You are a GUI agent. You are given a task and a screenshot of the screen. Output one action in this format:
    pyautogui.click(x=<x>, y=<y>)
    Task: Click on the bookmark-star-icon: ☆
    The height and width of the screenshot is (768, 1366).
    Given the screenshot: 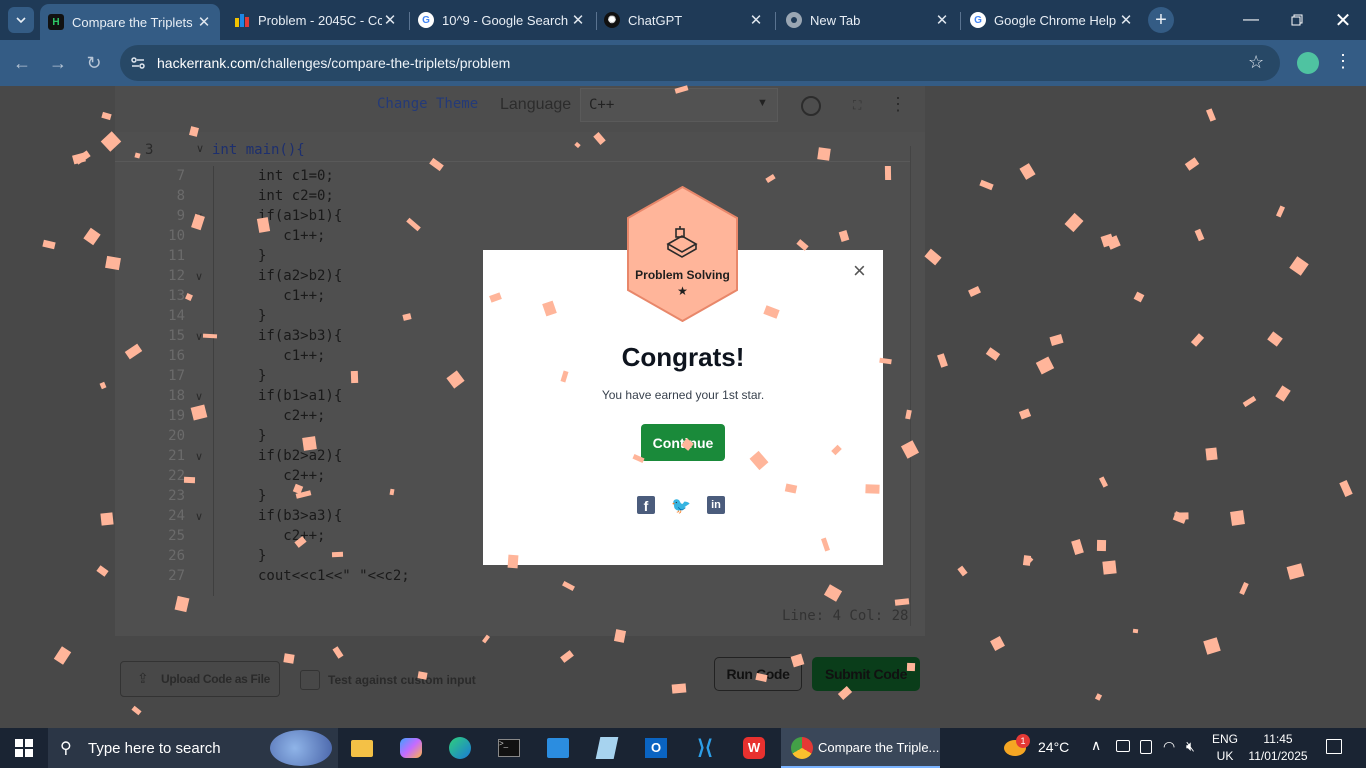 What is the action you would take?
    pyautogui.click(x=1256, y=62)
    